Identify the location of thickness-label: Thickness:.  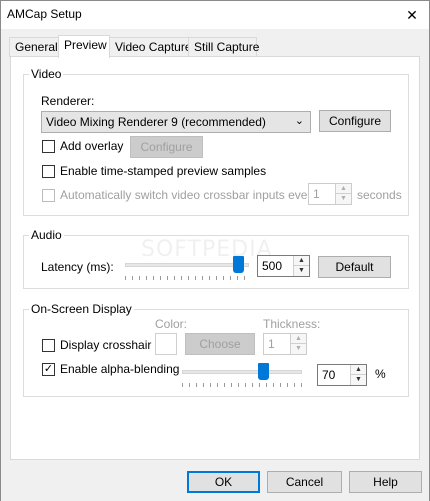
(292, 324).